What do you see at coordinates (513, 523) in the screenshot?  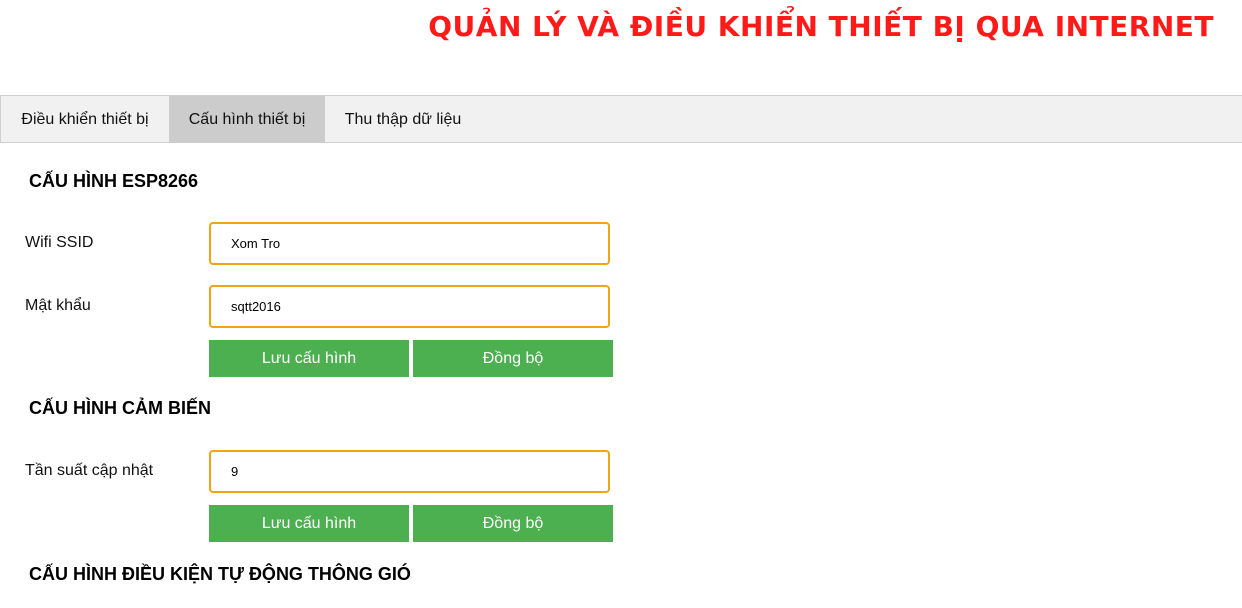 I see `sensor-sync-button: Đồng bộ` at bounding box center [513, 523].